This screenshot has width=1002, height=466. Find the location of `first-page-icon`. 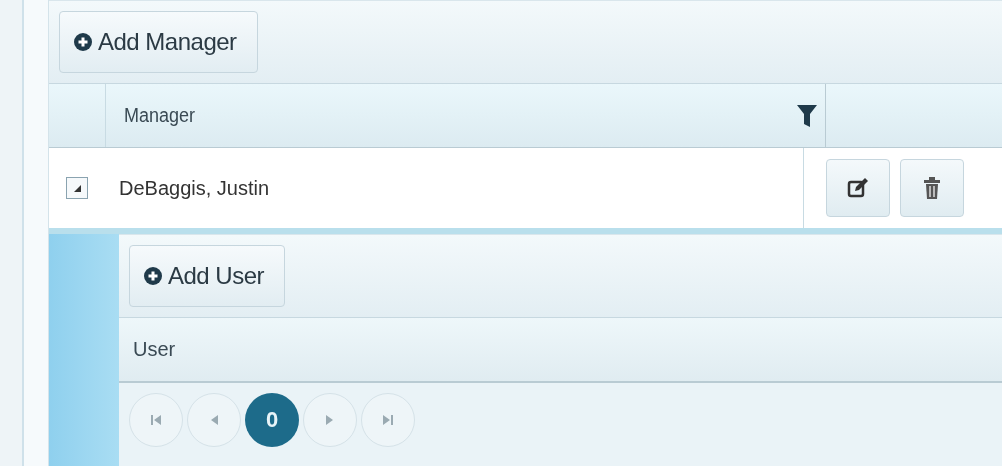

first-page-icon is located at coordinates (156, 420).